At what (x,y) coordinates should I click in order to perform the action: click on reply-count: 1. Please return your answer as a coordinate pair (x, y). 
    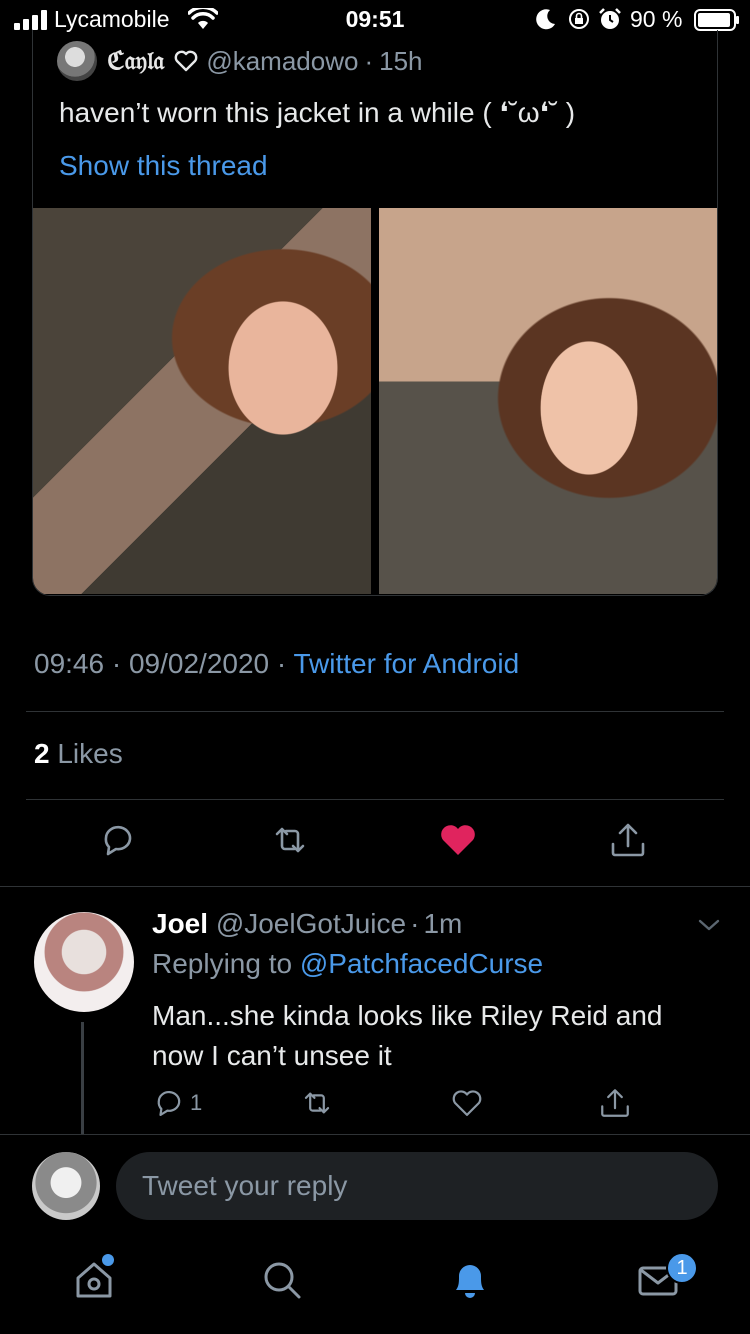
    Looking at the image, I should click on (196, 1102).